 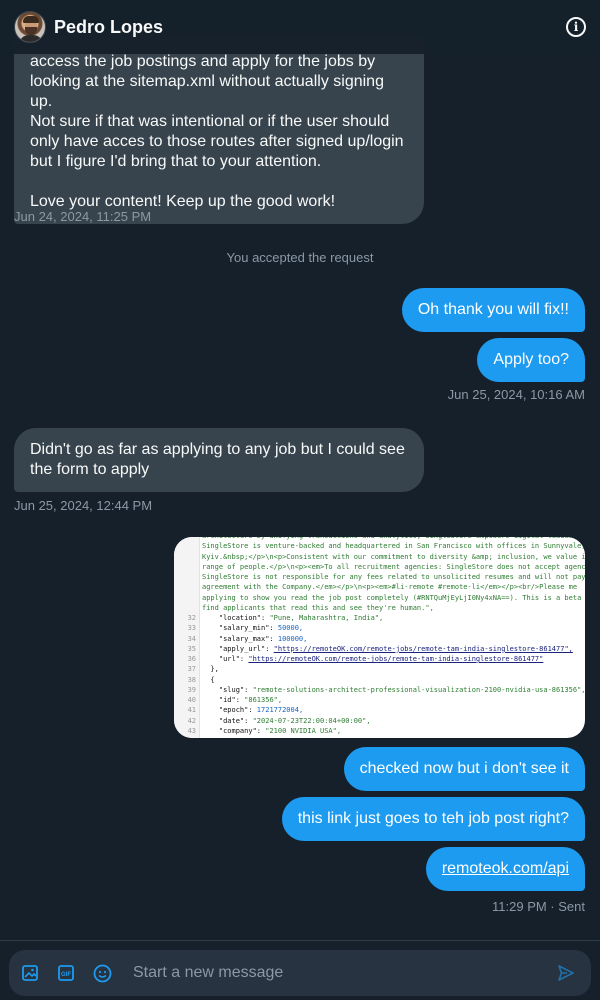 I want to click on message-line: the form to apply, so click(x=90, y=469).